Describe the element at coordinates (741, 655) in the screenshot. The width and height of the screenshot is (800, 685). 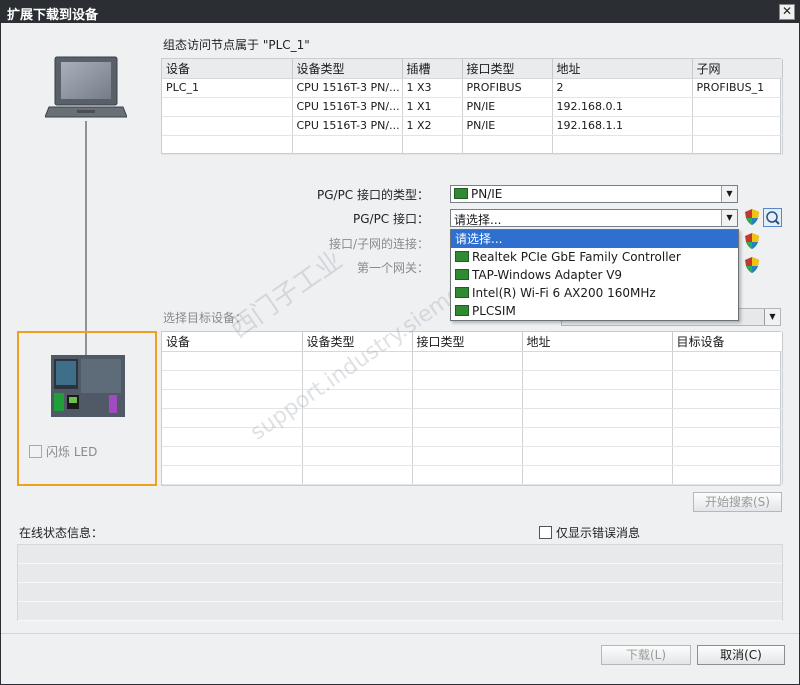
I see `cancel-button: 取消(C)` at that location.